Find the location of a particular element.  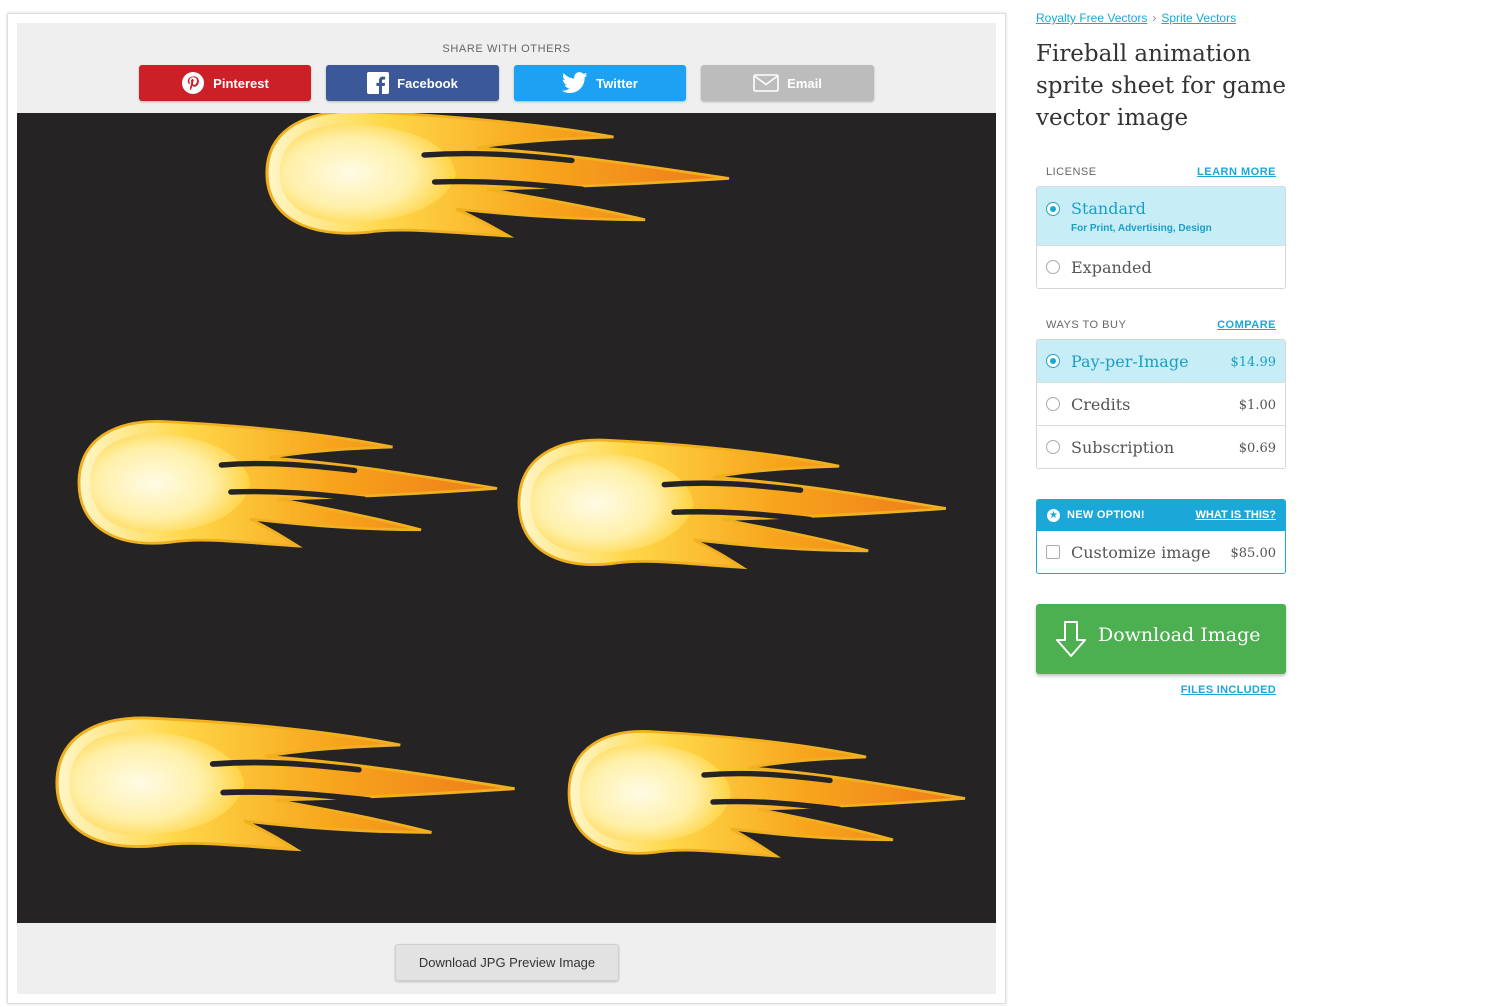

download-image-label: Download Image is located at coordinates (1179, 635).